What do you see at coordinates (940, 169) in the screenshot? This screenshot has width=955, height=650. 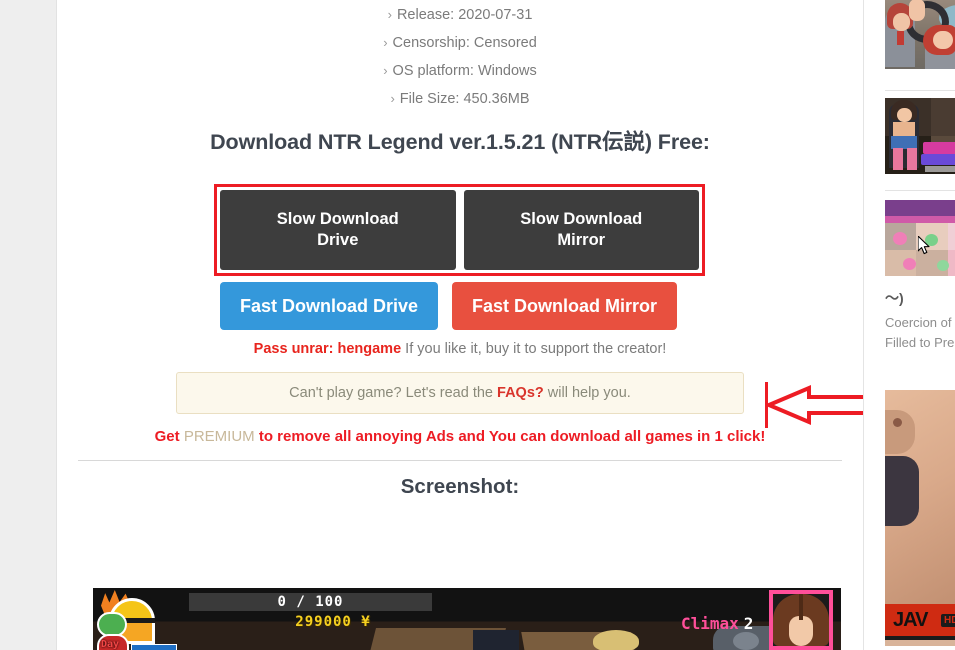 I see `thumb2-caption-strip` at bounding box center [940, 169].